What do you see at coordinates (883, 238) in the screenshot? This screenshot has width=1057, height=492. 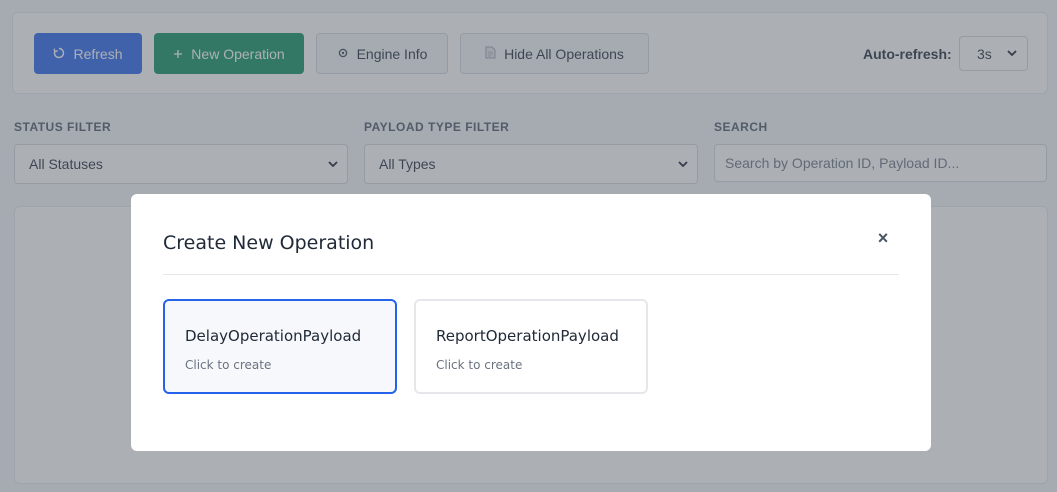 I see `close-icon: ×` at bounding box center [883, 238].